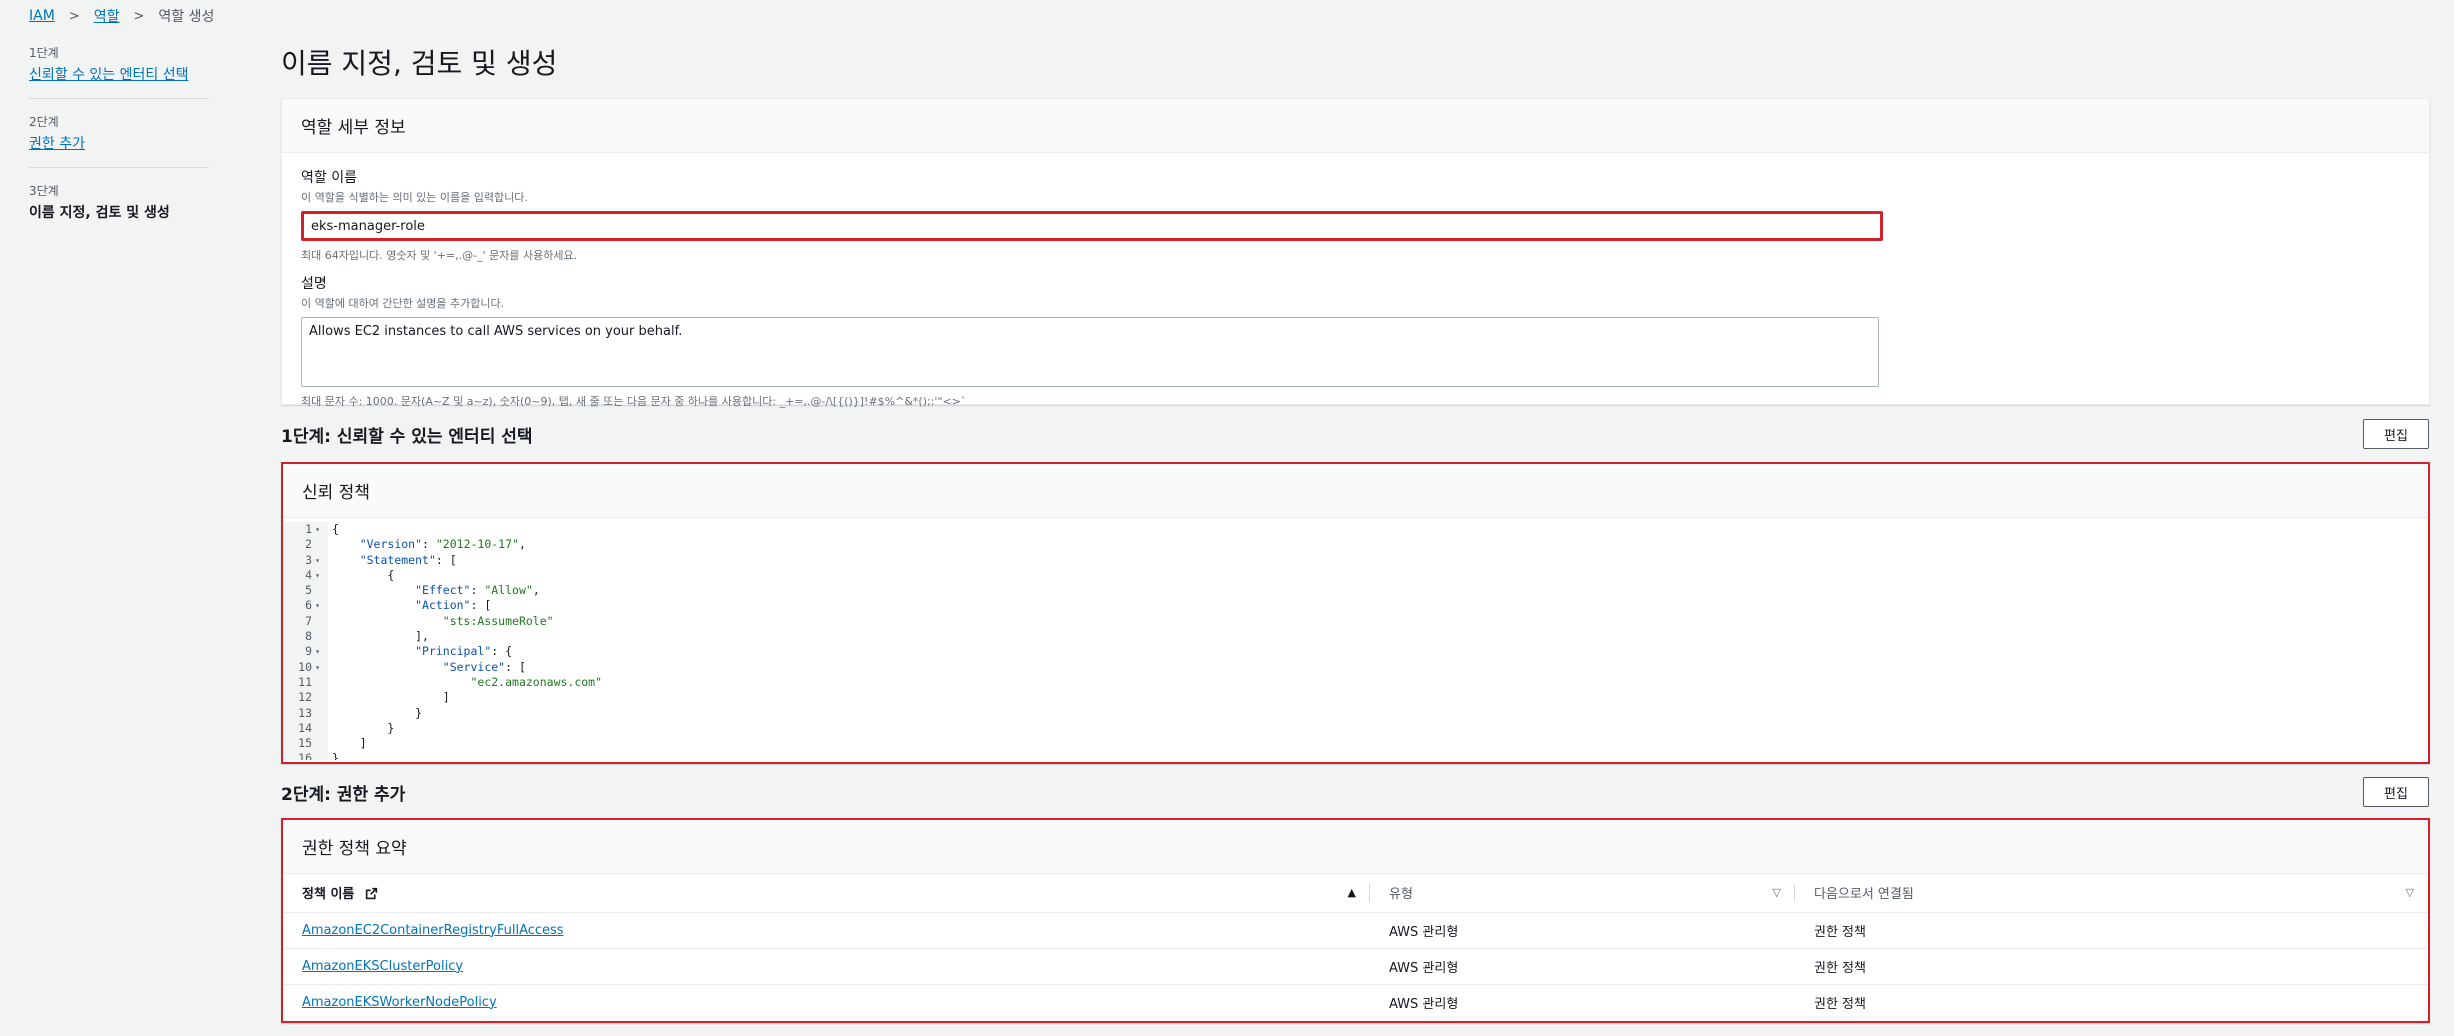  I want to click on line-number: 13, so click(305, 712).